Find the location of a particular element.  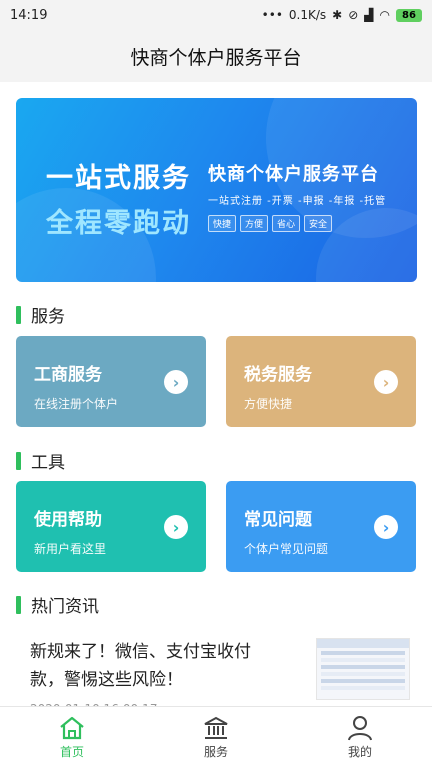

nav-home-label: 首页 is located at coordinates (71, 752).